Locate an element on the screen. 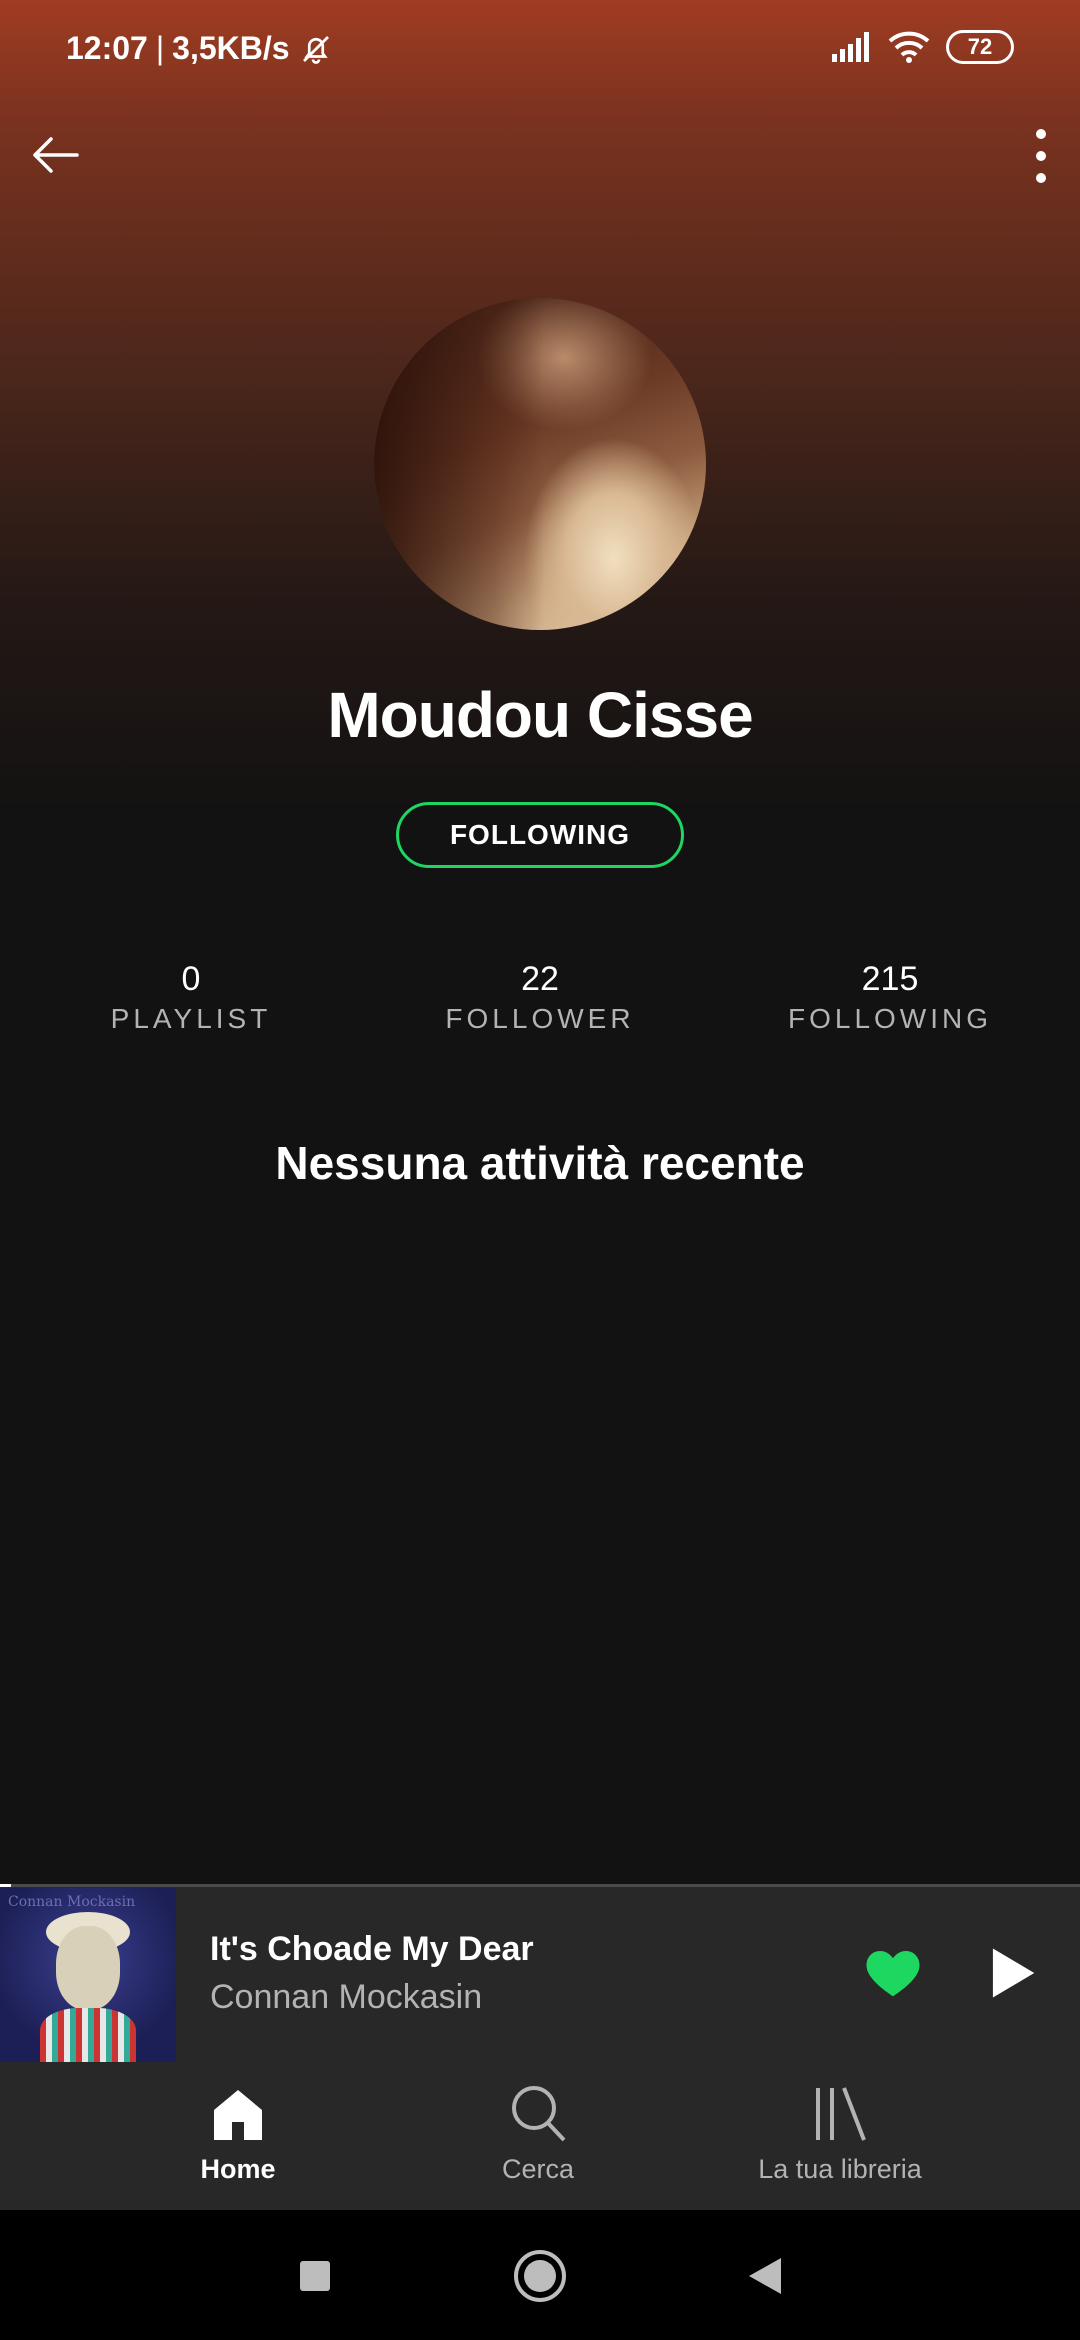 The width and height of the screenshot is (1080, 2340). stat-follower-value: 22 is located at coordinates (540, 979).